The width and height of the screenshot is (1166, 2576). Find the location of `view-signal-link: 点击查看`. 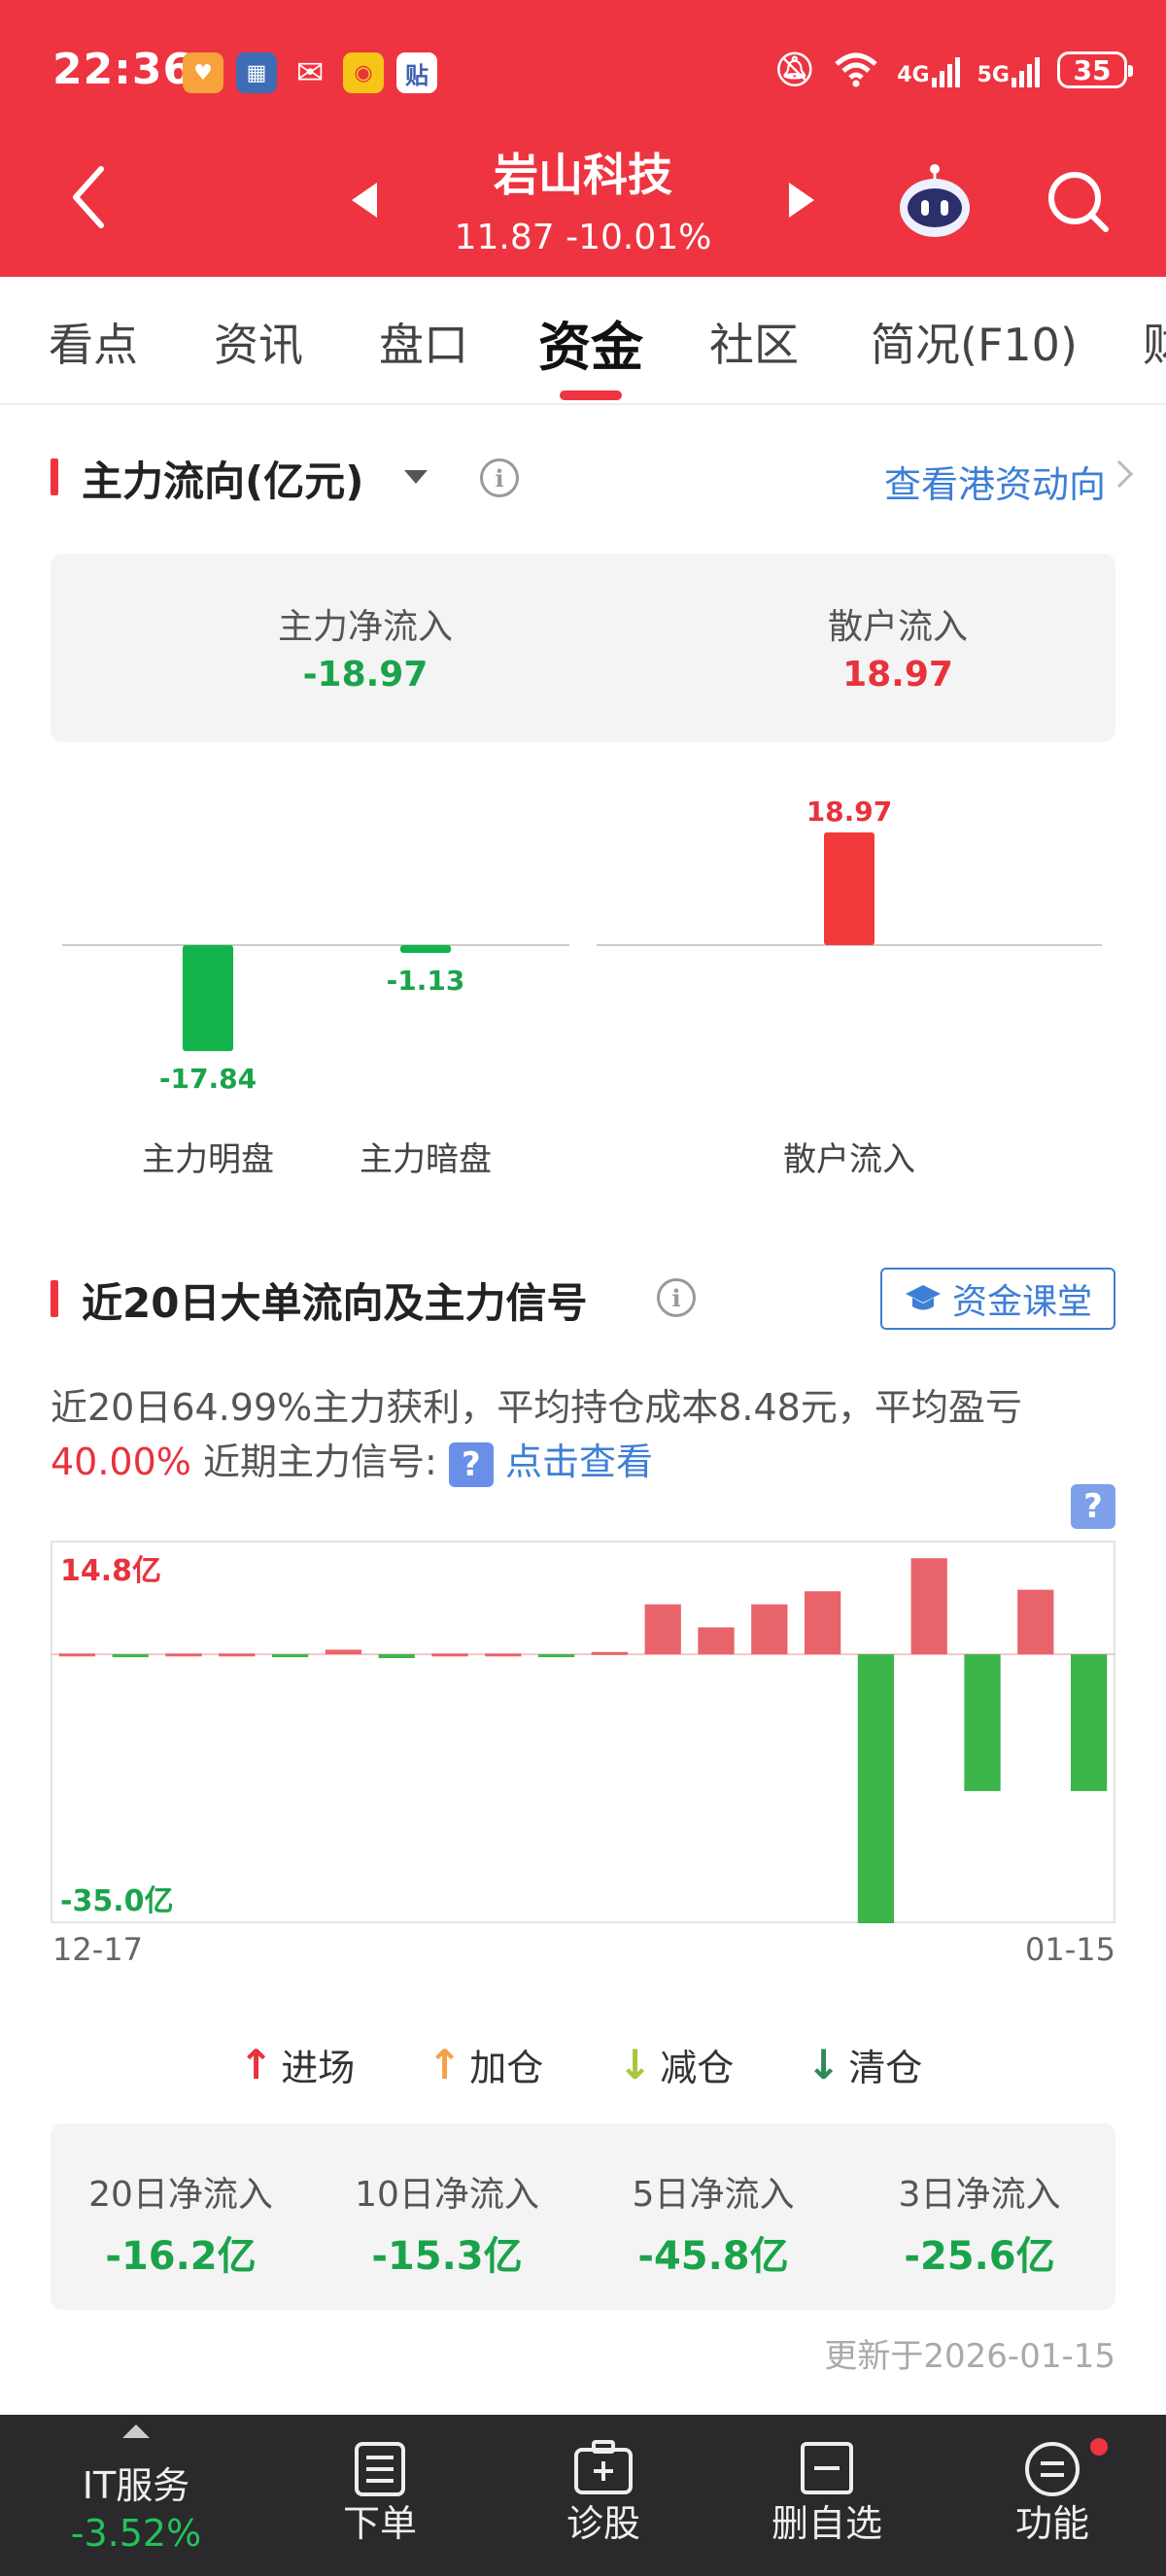

view-signal-link: 点击查看 is located at coordinates (579, 1462).